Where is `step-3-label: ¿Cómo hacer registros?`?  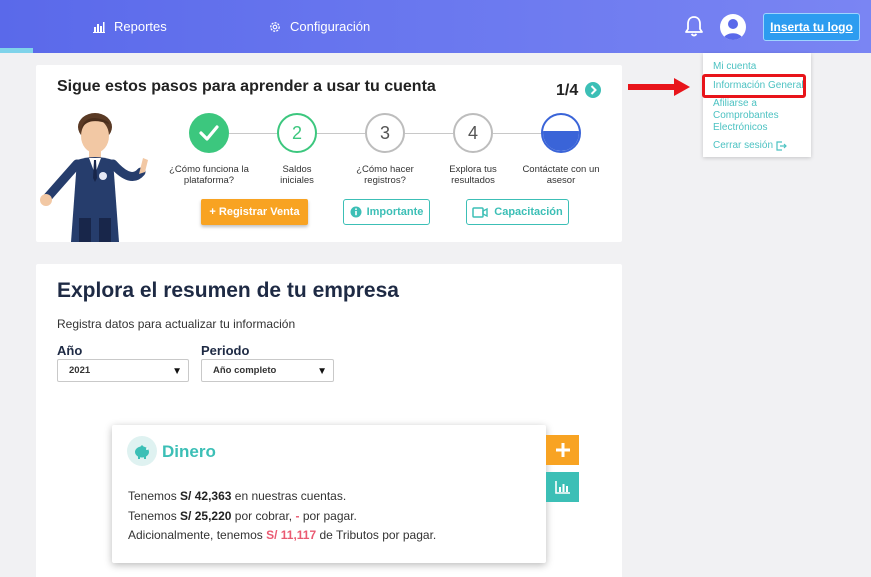 step-3-label: ¿Cómo hacer registros? is located at coordinates (385, 175).